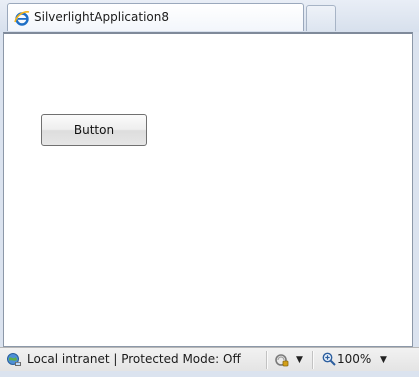  What do you see at coordinates (134, 359) in the screenshot?
I see `zone-status-text: Local intranet | Protected Mode: Off` at bounding box center [134, 359].